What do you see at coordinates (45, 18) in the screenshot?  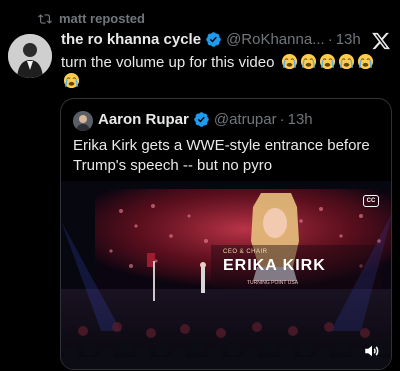 I see `repost-icon` at bounding box center [45, 18].